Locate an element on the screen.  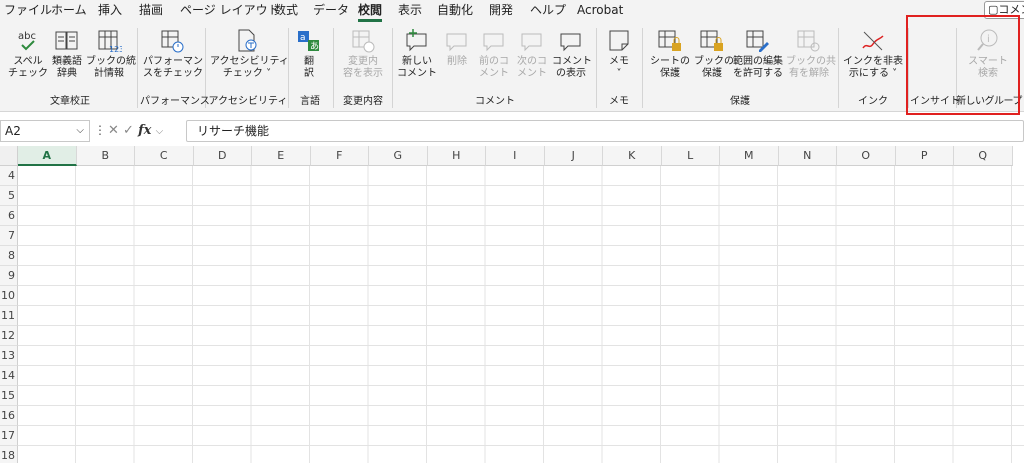
workbook-statistics-button: 123 ブックの統 計情報 is located at coordinates (111, 54).